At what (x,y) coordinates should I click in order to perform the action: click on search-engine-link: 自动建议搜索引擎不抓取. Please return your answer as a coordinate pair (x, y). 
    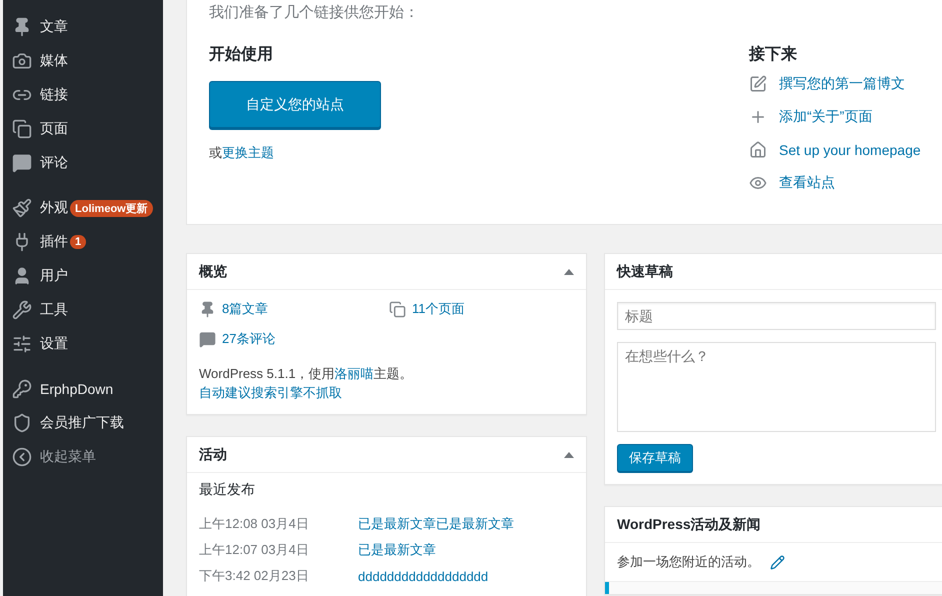
    Looking at the image, I should click on (270, 392).